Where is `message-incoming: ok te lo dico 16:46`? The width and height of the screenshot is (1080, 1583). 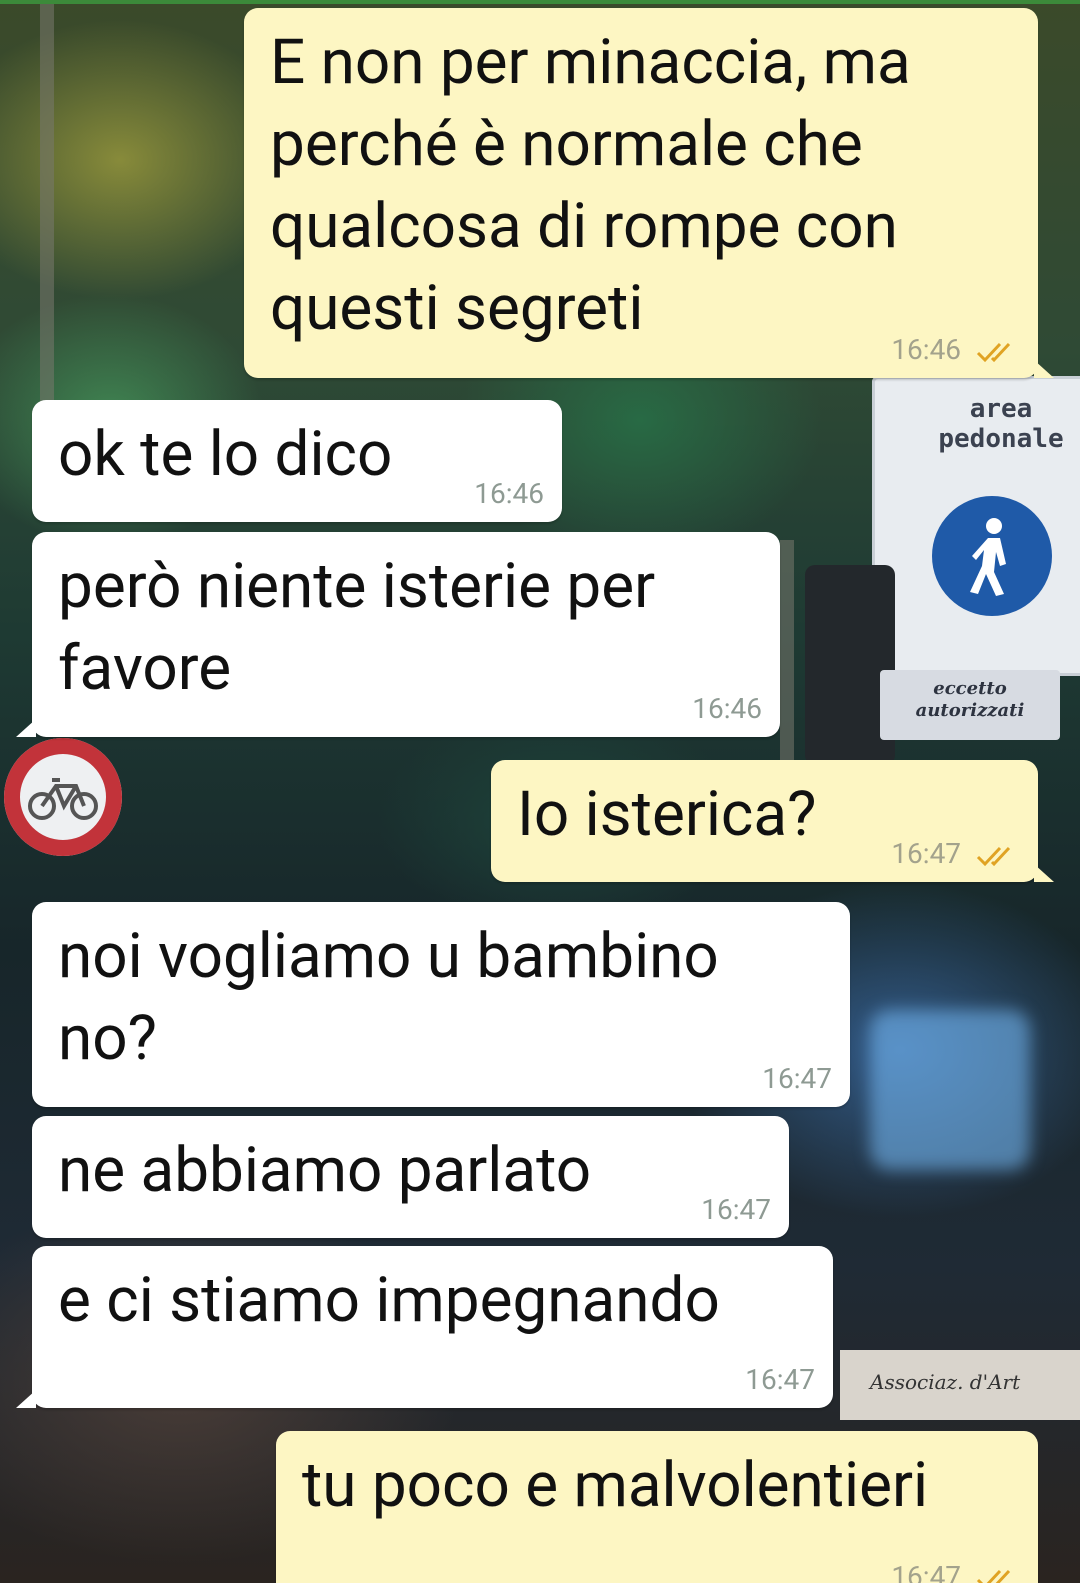
message-incoming: ok te lo dico 16:46 is located at coordinates (297, 461).